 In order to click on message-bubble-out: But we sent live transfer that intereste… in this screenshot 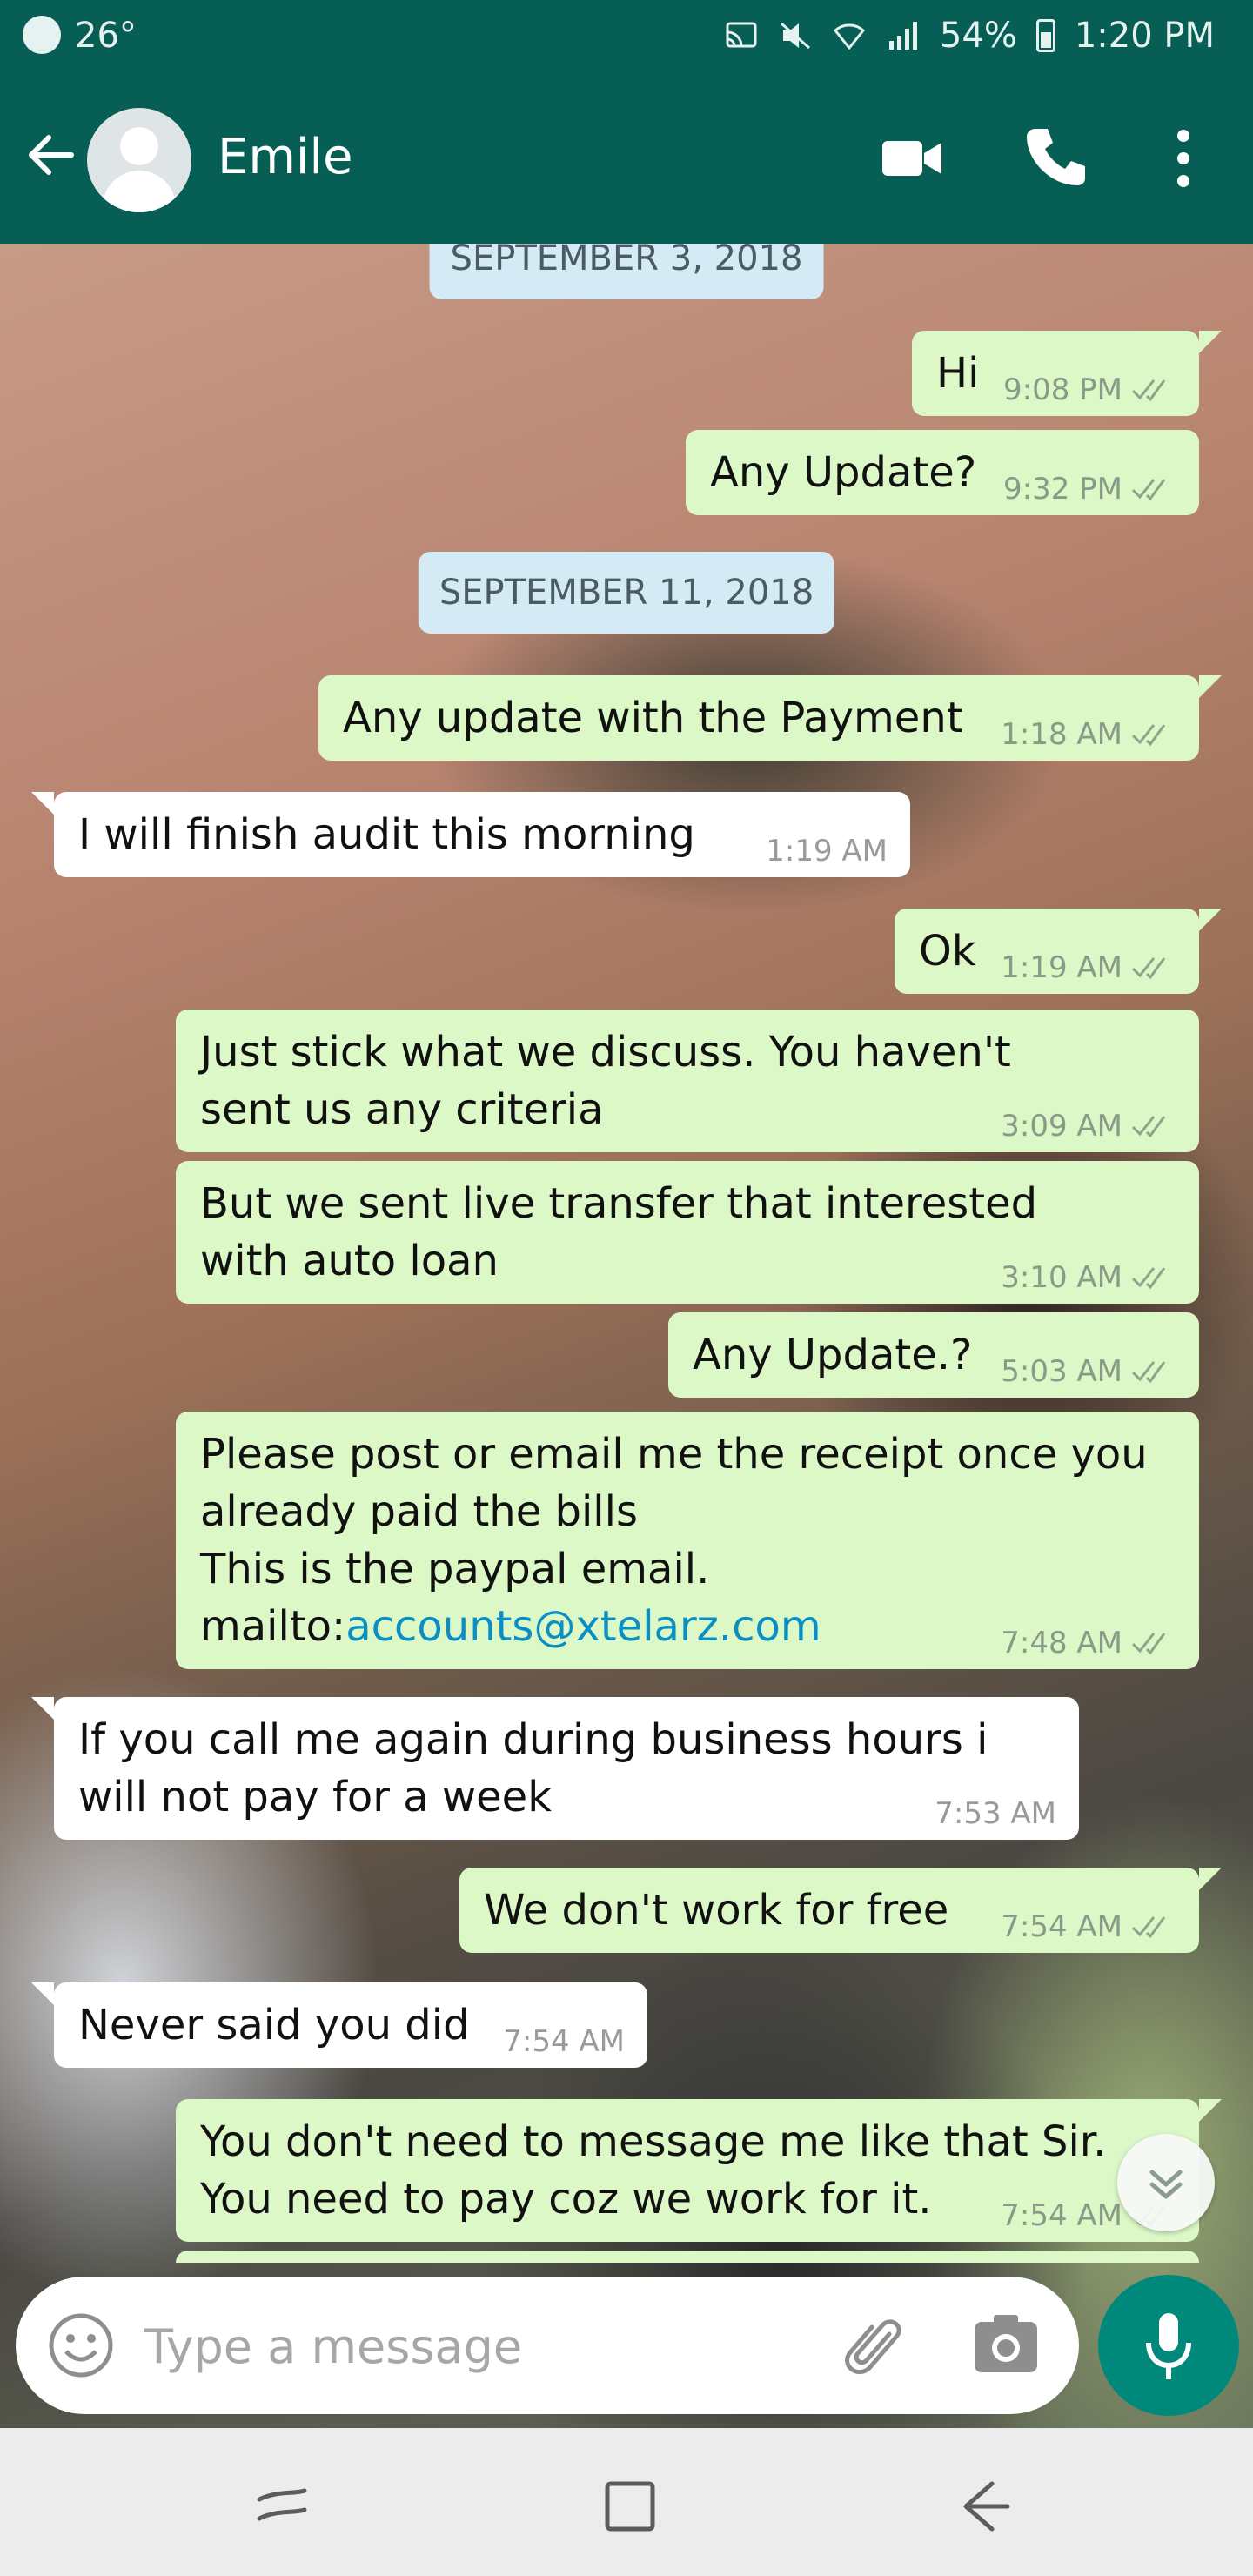, I will do `click(687, 1232)`.